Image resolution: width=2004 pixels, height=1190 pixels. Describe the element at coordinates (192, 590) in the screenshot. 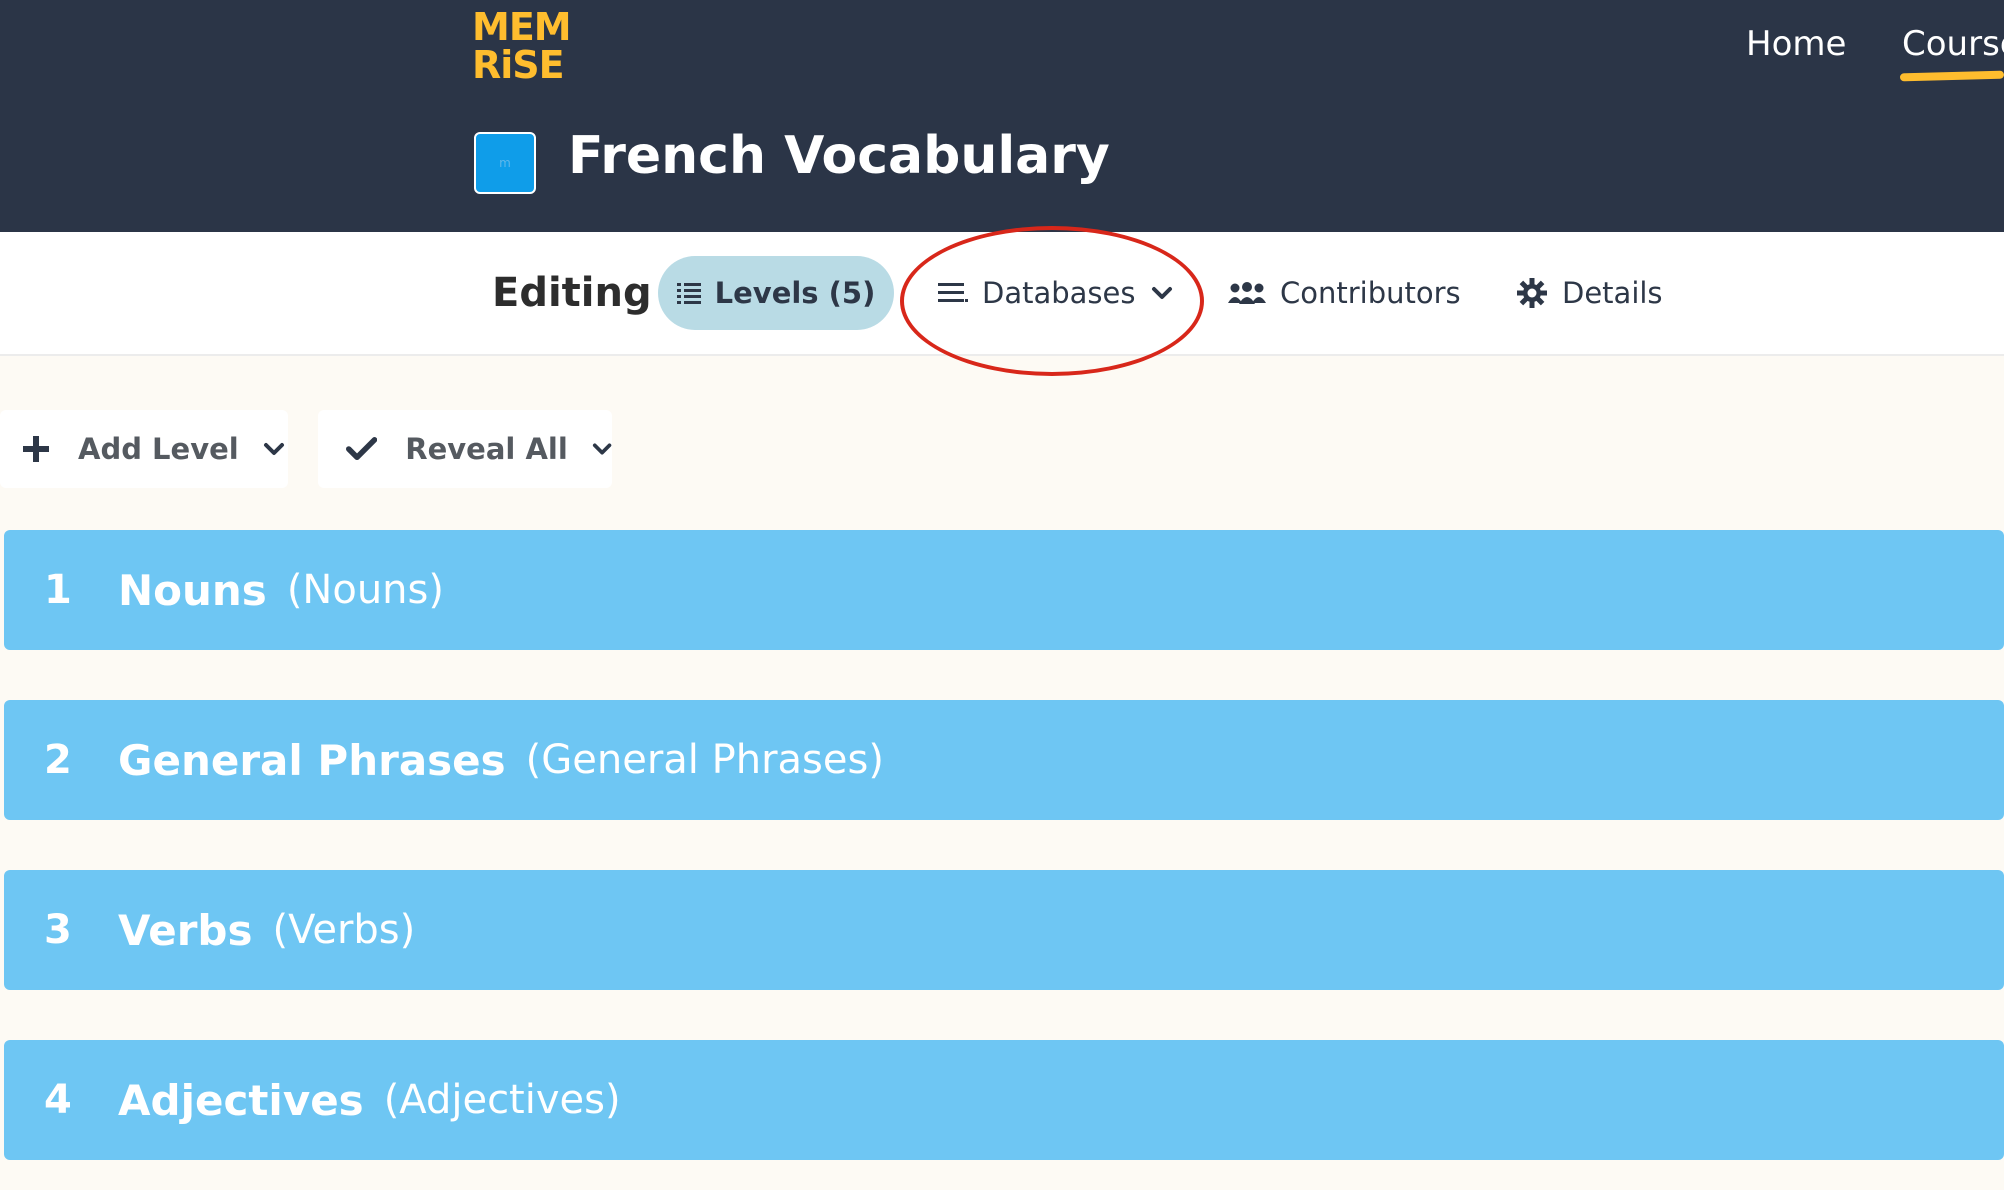

I see `level-name: Nouns` at that location.